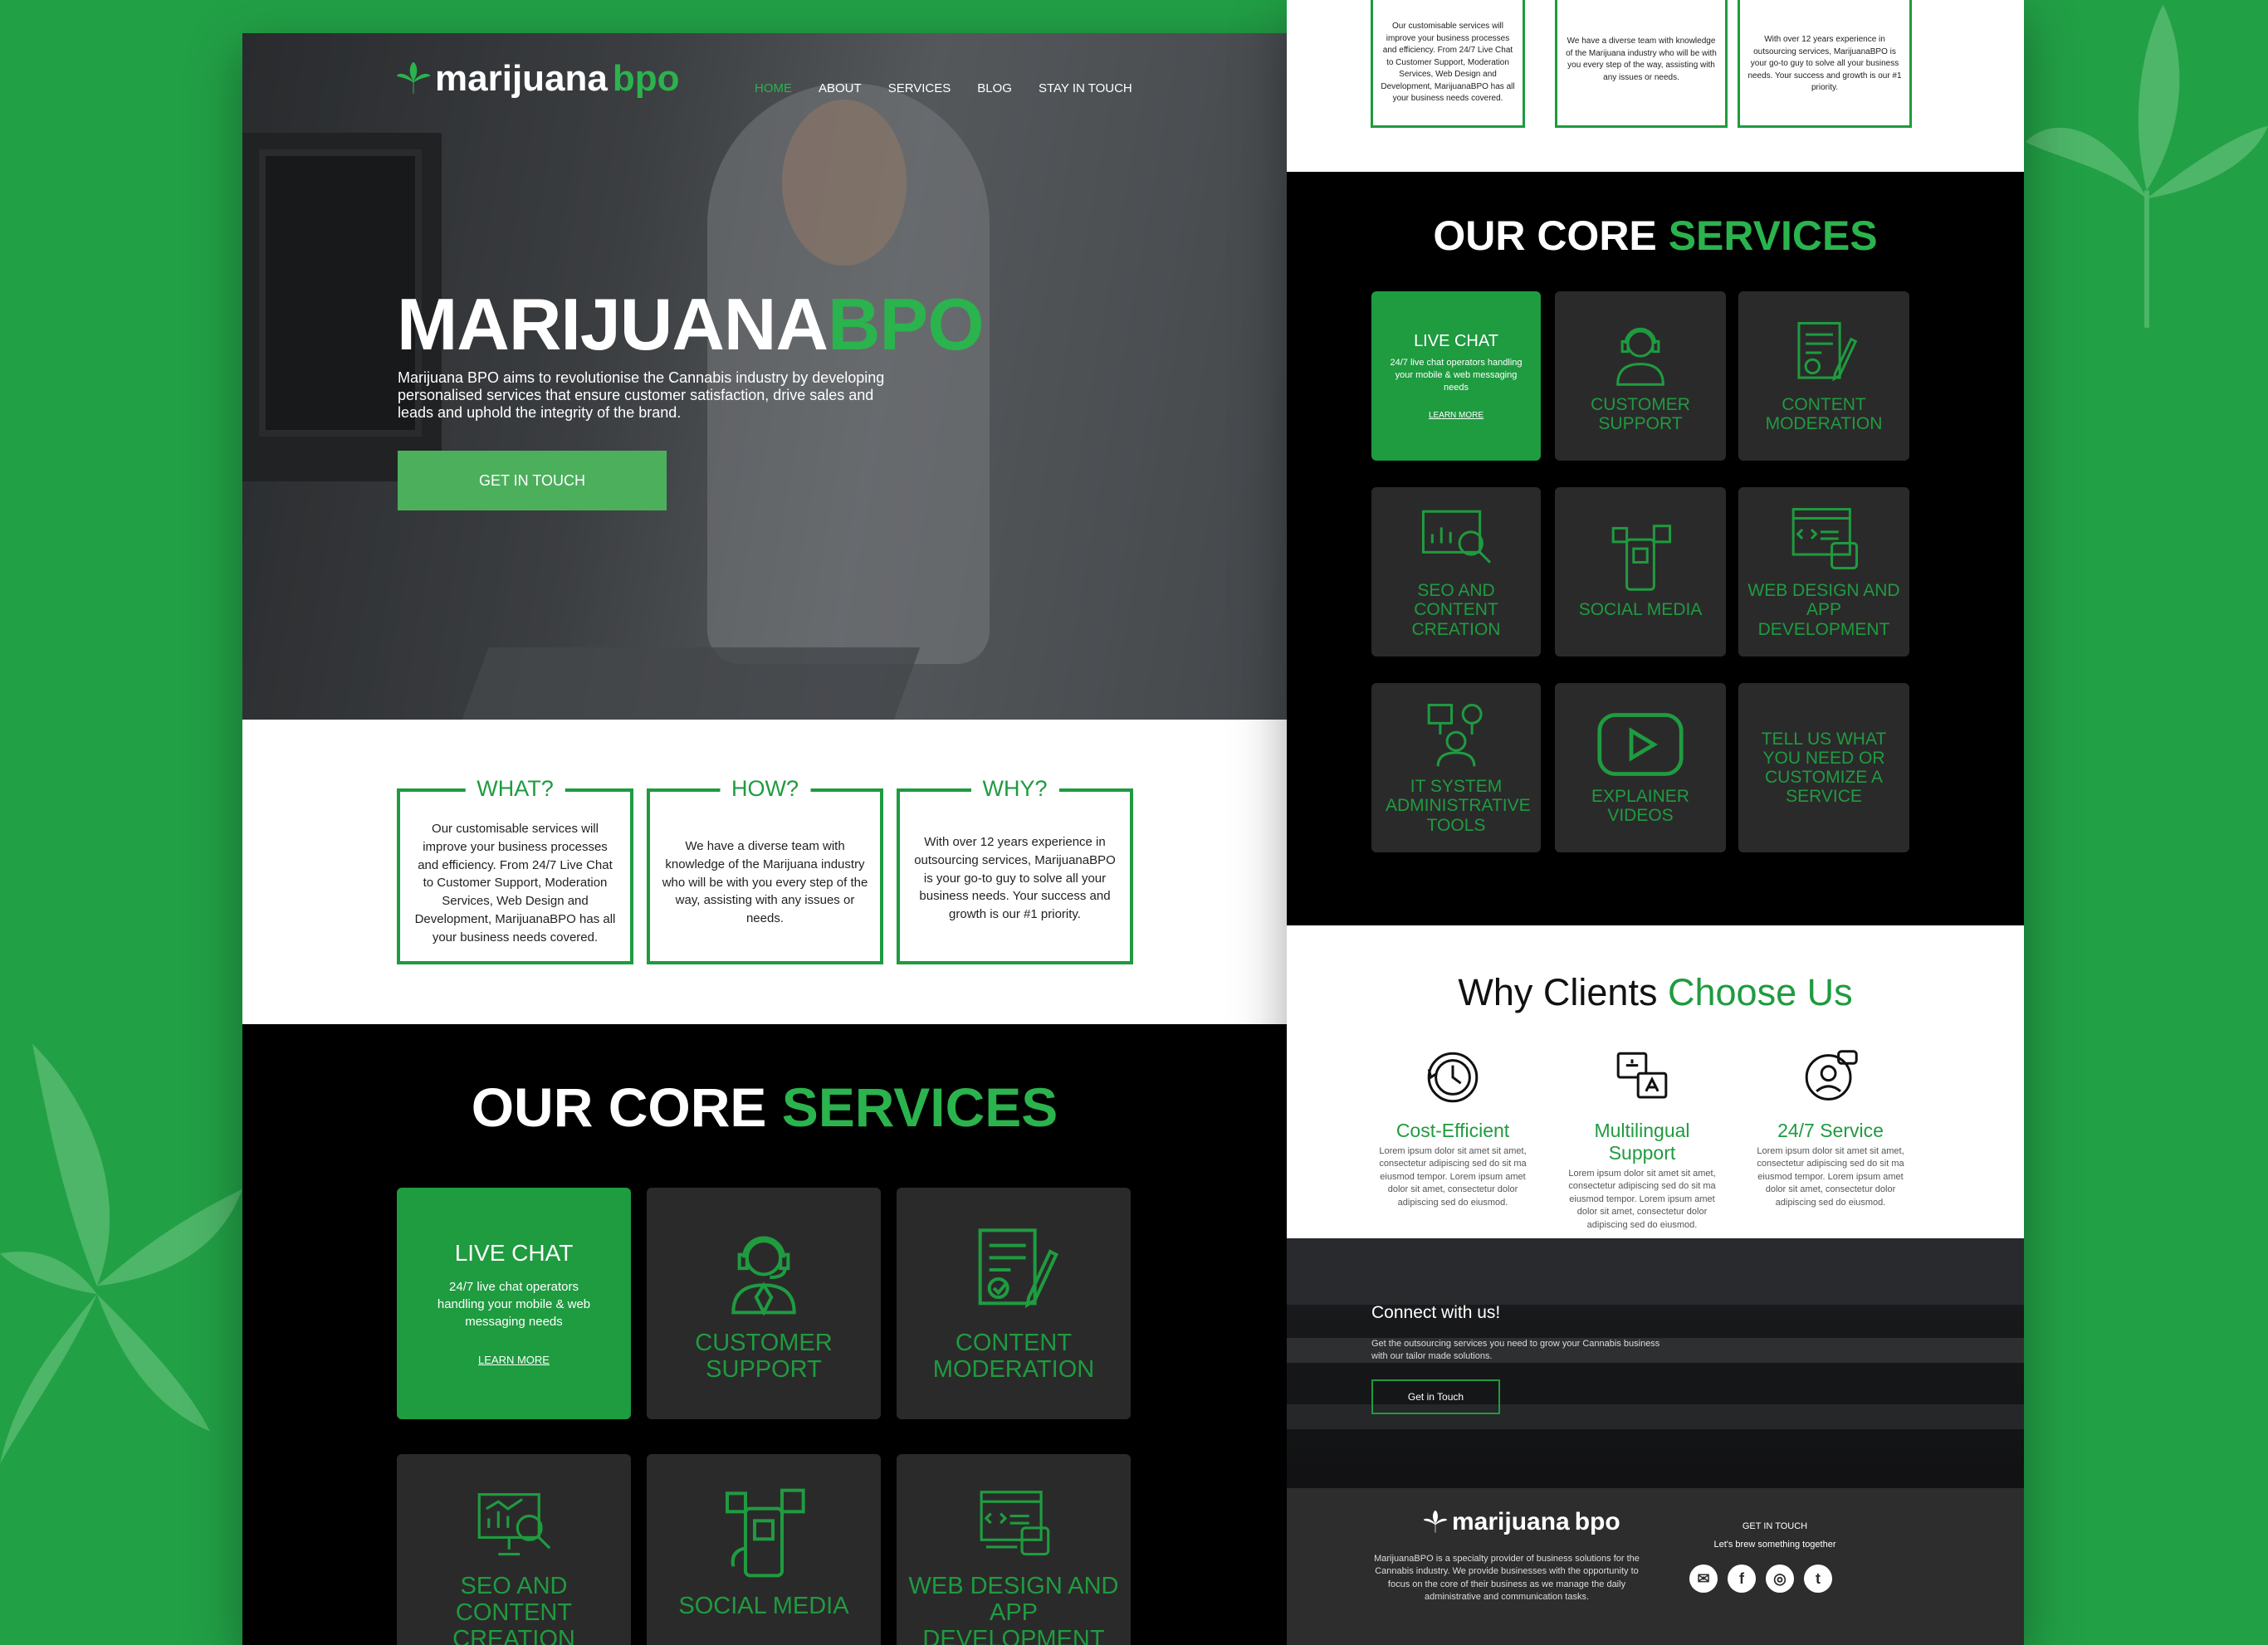  I want to click on connect-title: Connect with us!, so click(1436, 1313).